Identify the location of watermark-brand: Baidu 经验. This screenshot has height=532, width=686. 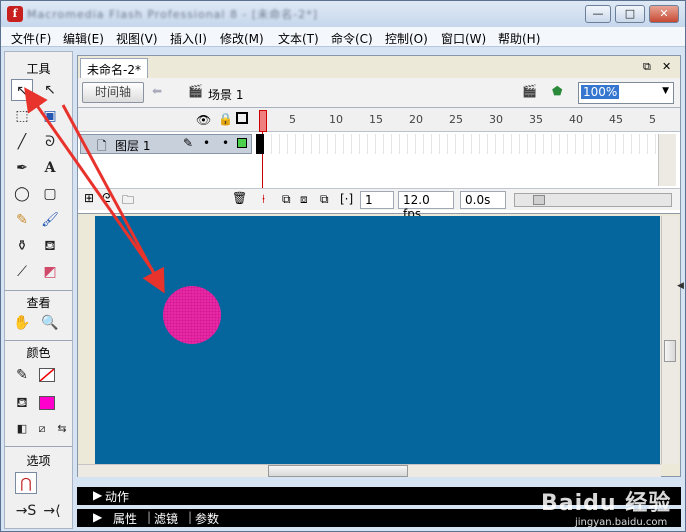
(606, 503).